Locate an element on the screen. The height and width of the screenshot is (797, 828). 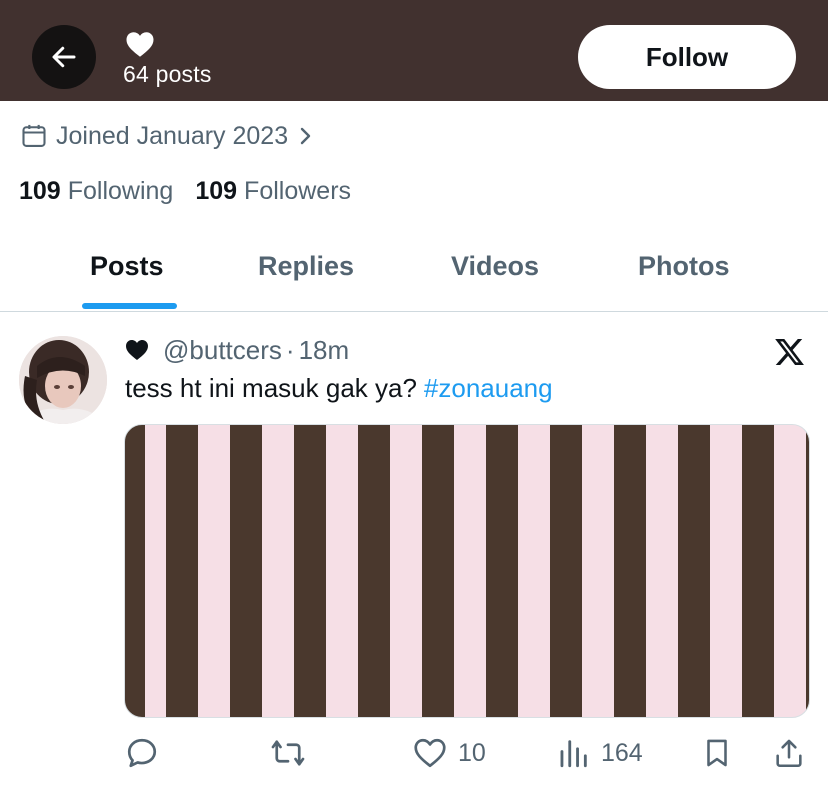
post-body: tess ht ini masuk gak ya? is located at coordinates (271, 388).